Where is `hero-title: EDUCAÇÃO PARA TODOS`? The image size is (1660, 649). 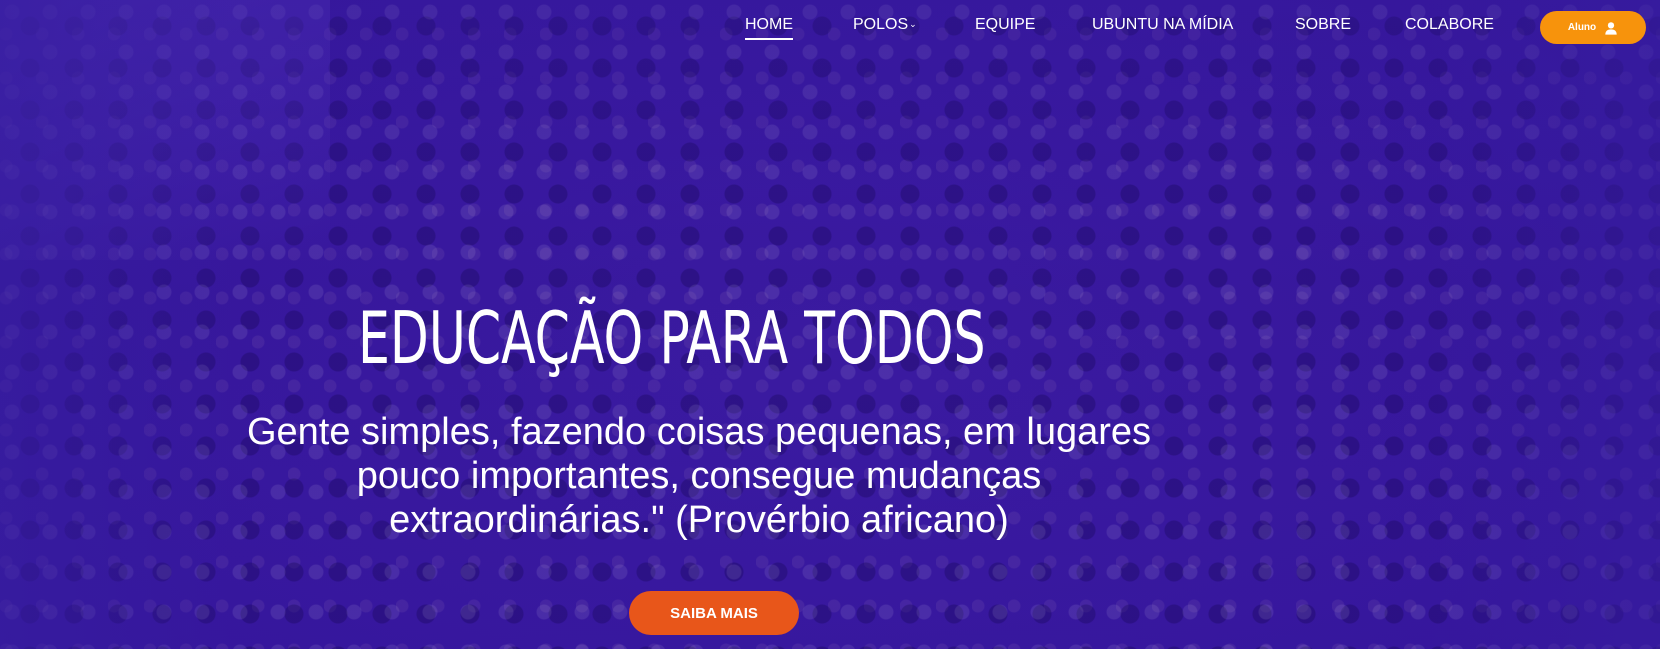 hero-title: EDUCAÇÃO PARA TODOS is located at coordinates (672, 338).